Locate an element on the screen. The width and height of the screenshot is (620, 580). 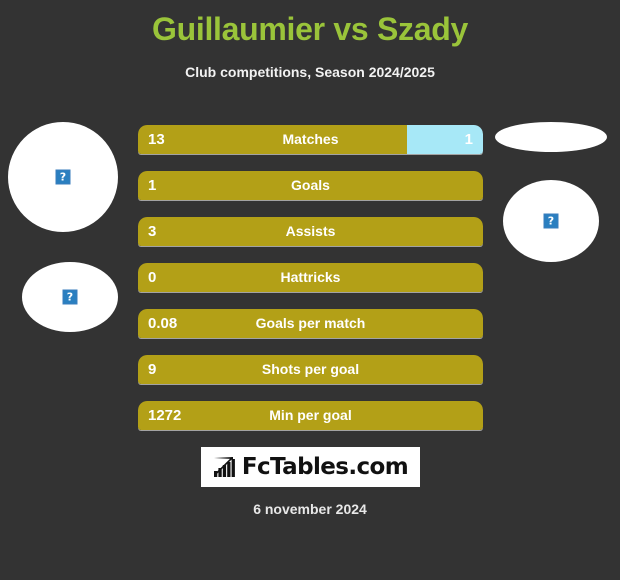
stat-label: Shots per goal is located at coordinates (310, 369).